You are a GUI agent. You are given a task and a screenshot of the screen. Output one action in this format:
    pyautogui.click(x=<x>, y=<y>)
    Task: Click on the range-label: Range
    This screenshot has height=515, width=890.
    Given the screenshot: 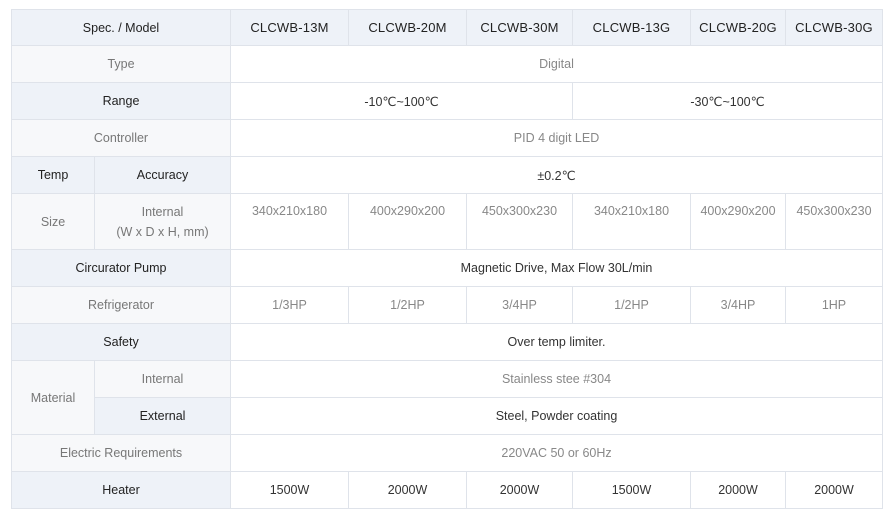 What is the action you would take?
    pyautogui.click(x=121, y=101)
    